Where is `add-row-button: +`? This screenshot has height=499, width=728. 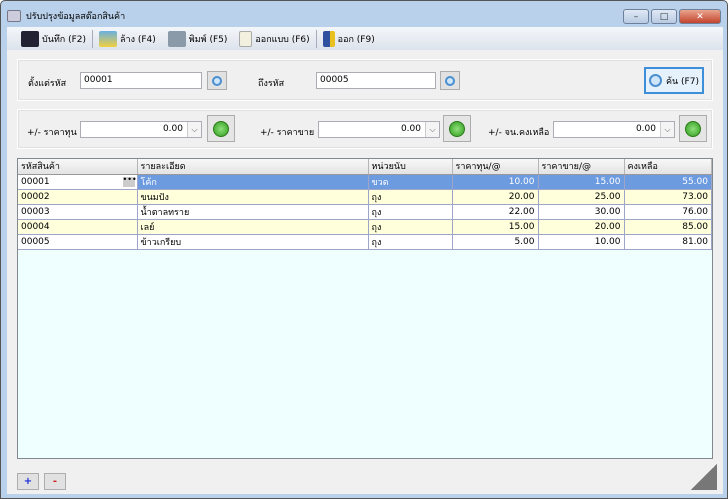 add-row-button: + is located at coordinates (28, 481).